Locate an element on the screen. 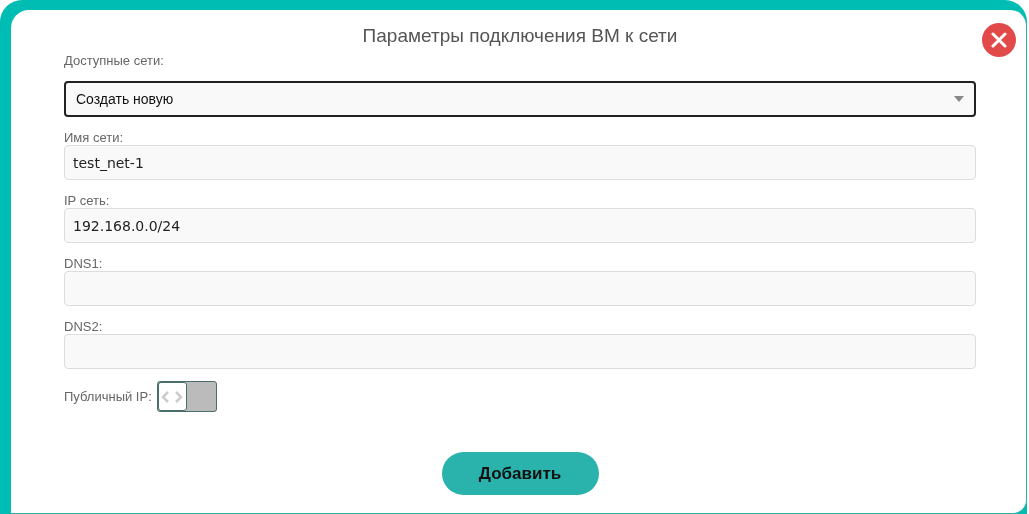 The width and height of the screenshot is (1029, 514). field-label: Публичный IP: is located at coordinates (108, 396).